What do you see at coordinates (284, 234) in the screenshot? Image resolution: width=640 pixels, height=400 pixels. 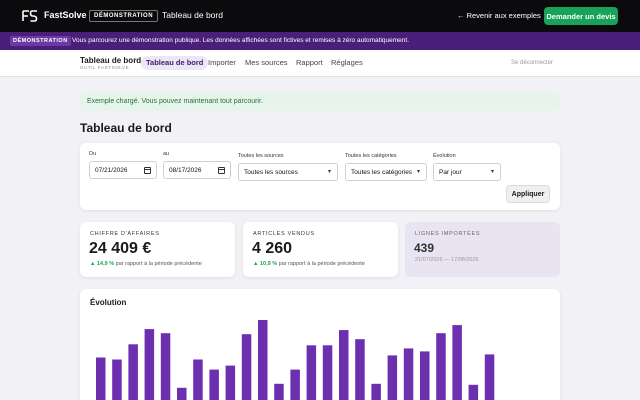 I see `kpi-label: ARTICLES VENDUS` at bounding box center [284, 234].